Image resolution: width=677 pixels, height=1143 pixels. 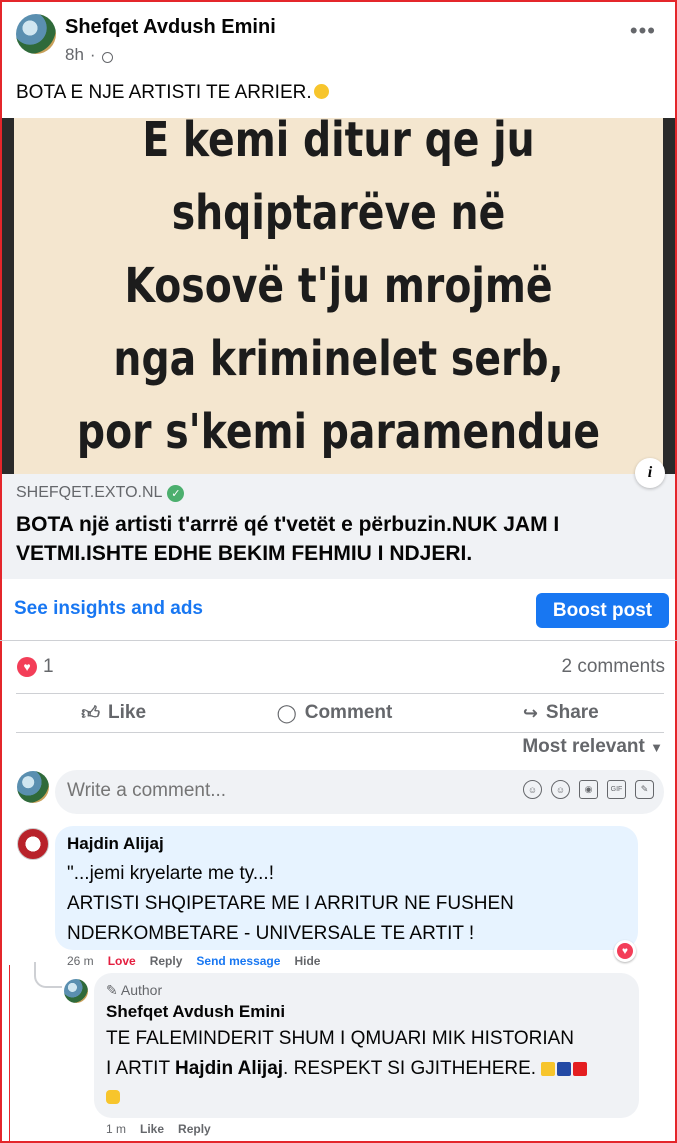 What do you see at coordinates (33, 787) in the screenshot?
I see `current-user-avatar` at bounding box center [33, 787].